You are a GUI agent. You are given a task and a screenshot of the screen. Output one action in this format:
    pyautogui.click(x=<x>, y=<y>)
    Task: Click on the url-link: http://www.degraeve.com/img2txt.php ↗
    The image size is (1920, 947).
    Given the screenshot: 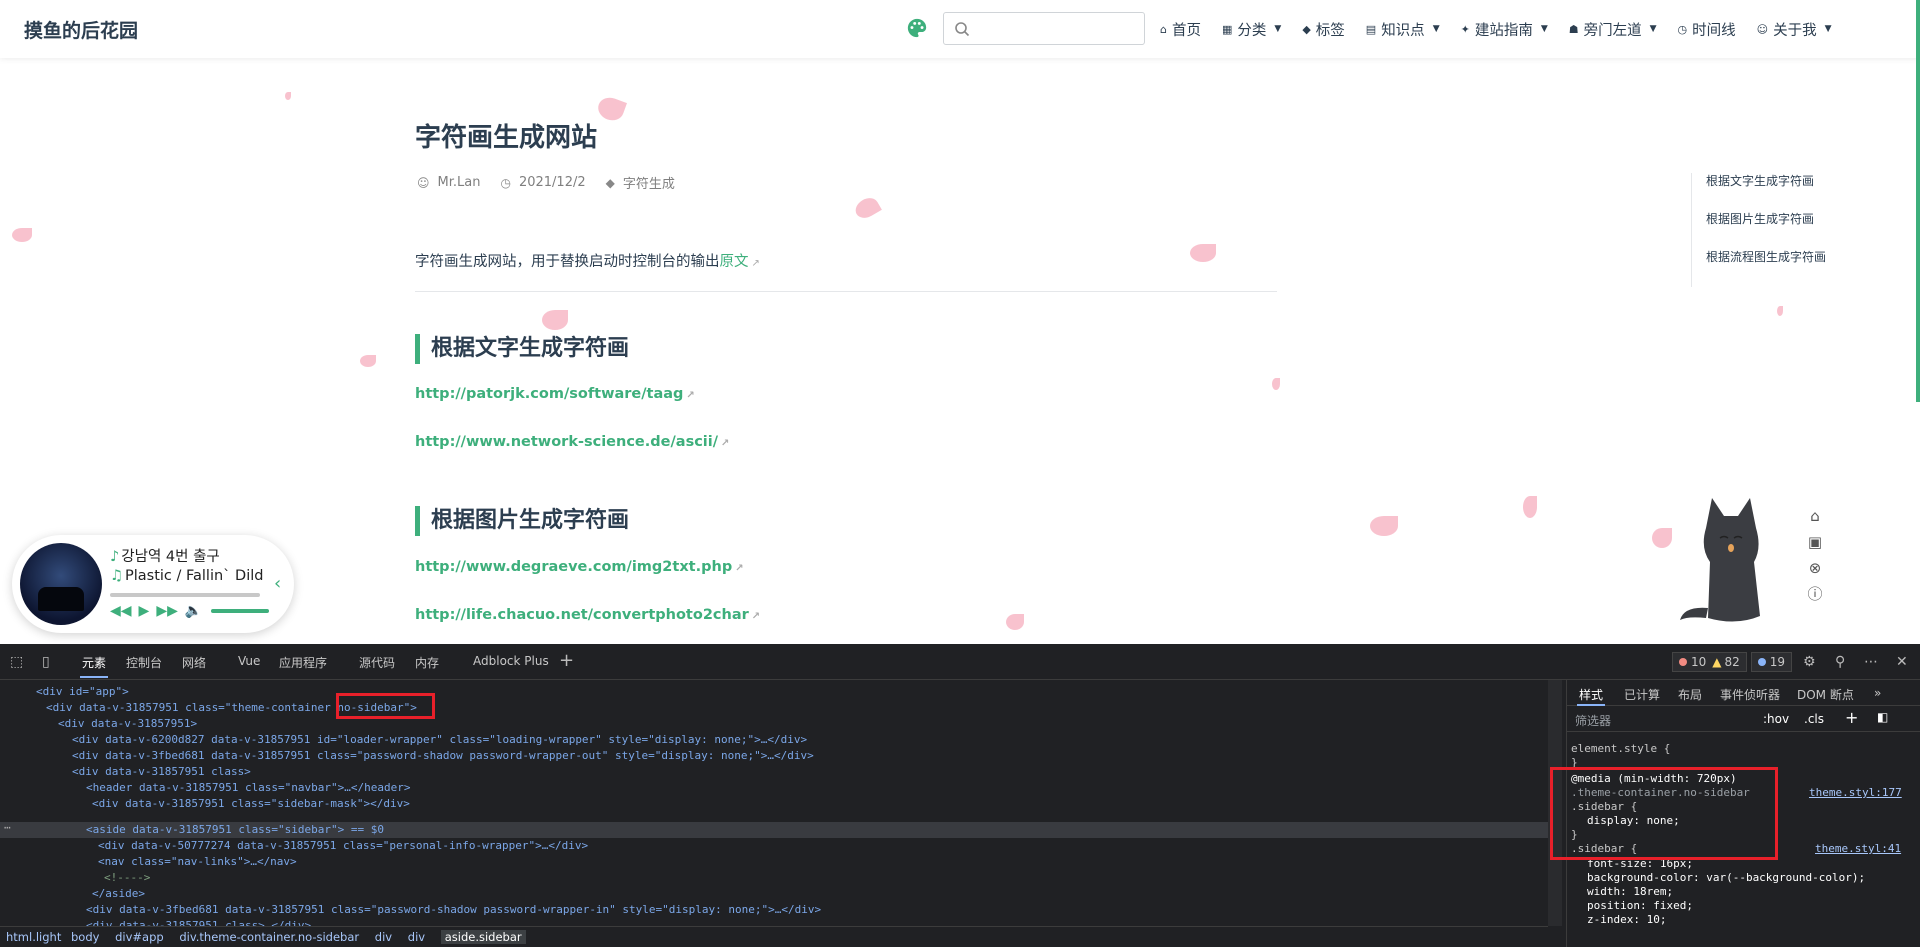 What is the action you would take?
    pyautogui.click(x=579, y=567)
    